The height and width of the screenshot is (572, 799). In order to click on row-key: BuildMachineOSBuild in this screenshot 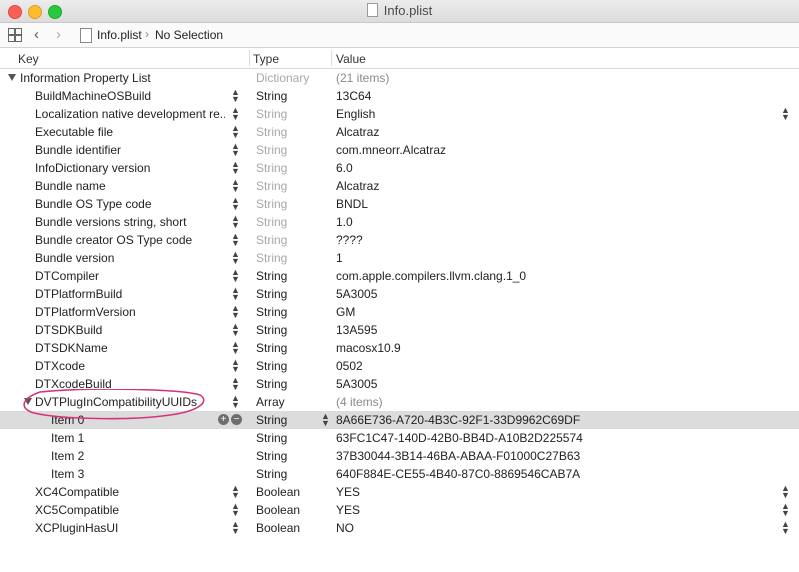, I will do `click(130, 96)`.